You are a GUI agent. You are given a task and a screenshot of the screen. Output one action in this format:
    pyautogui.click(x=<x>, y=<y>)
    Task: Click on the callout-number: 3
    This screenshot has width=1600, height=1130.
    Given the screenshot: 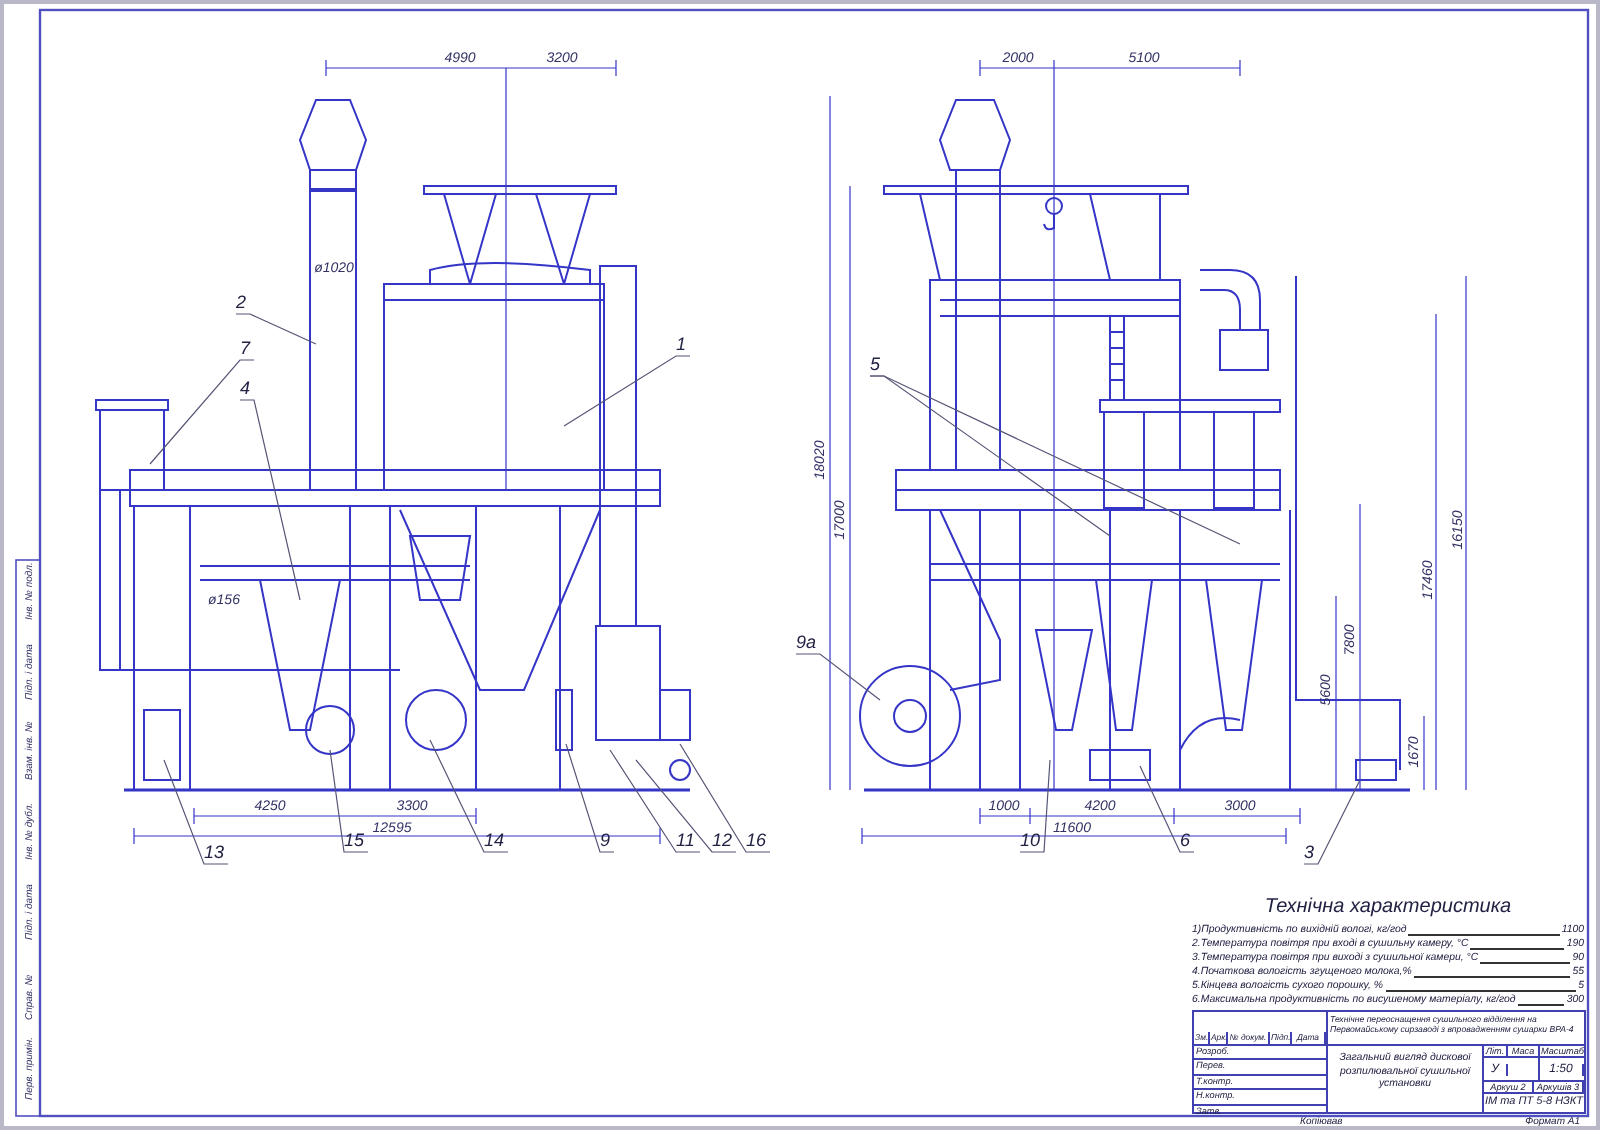 What is the action you would take?
    pyautogui.click(x=1309, y=852)
    